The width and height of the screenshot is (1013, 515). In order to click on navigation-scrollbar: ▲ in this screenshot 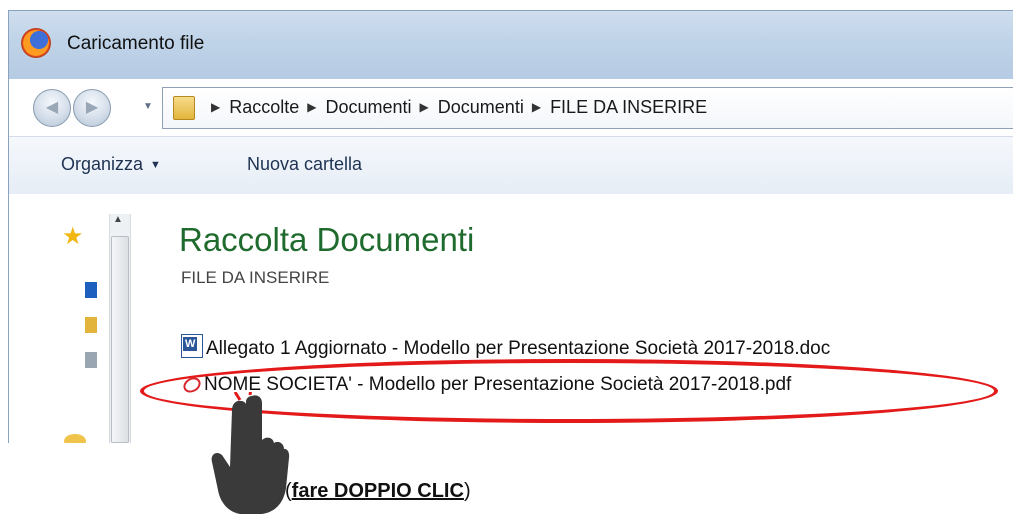, I will do `click(120, 328)`.